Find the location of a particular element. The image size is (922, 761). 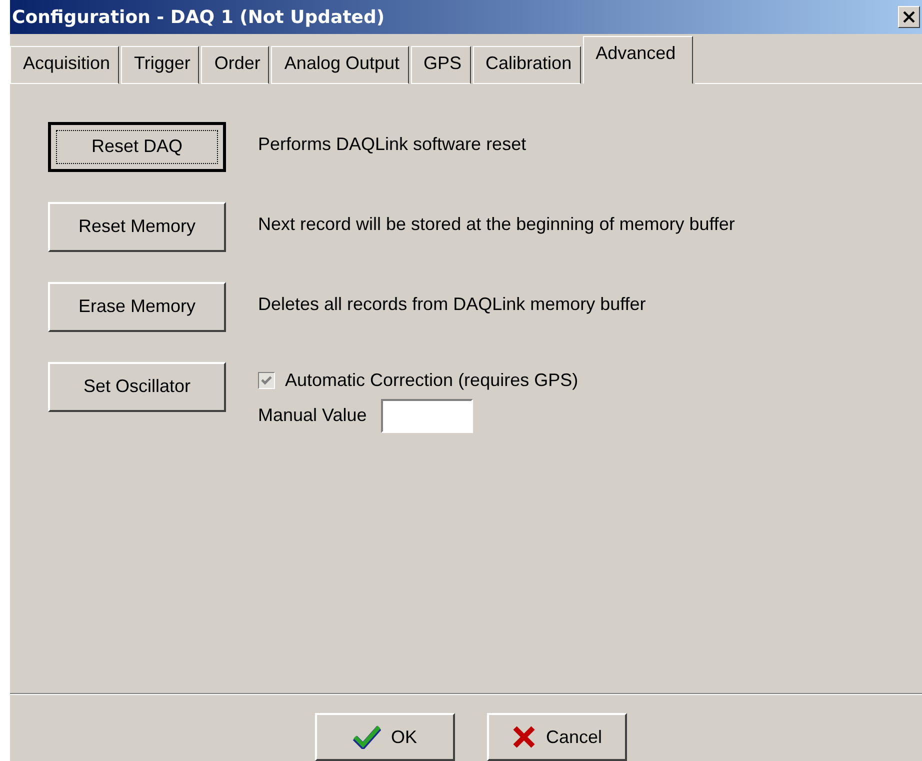

description-text: Next record will be stored at the beginning of memory buffer is located at coordinates (496, 224).